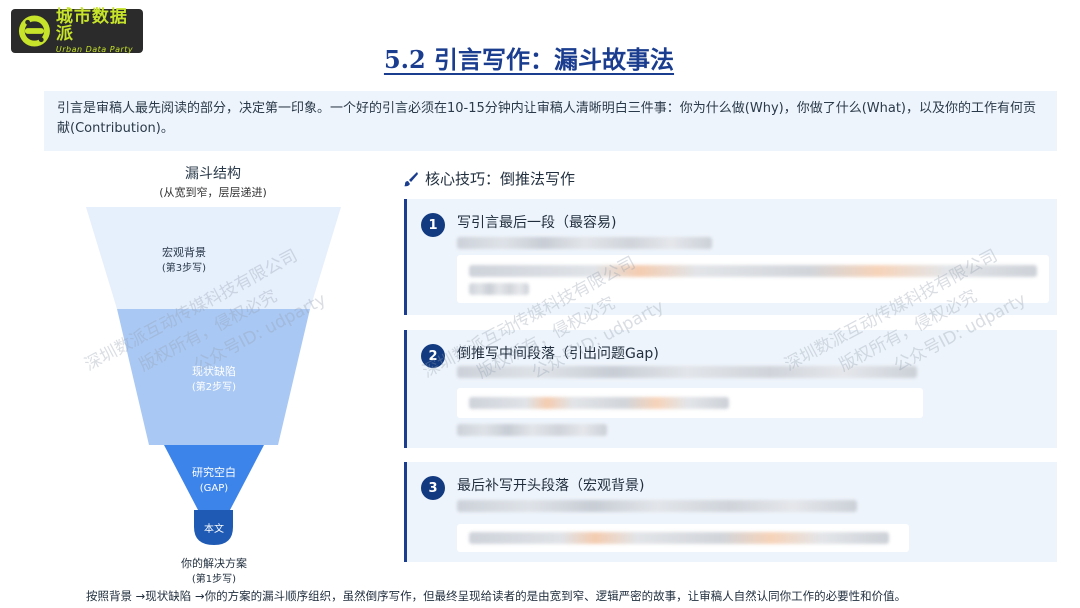 The width and height of the screenshot is (1080, 608). Describe the element at coordinates (433, 488) in the screenshot. I see `step-number-badge: 3` at that location.